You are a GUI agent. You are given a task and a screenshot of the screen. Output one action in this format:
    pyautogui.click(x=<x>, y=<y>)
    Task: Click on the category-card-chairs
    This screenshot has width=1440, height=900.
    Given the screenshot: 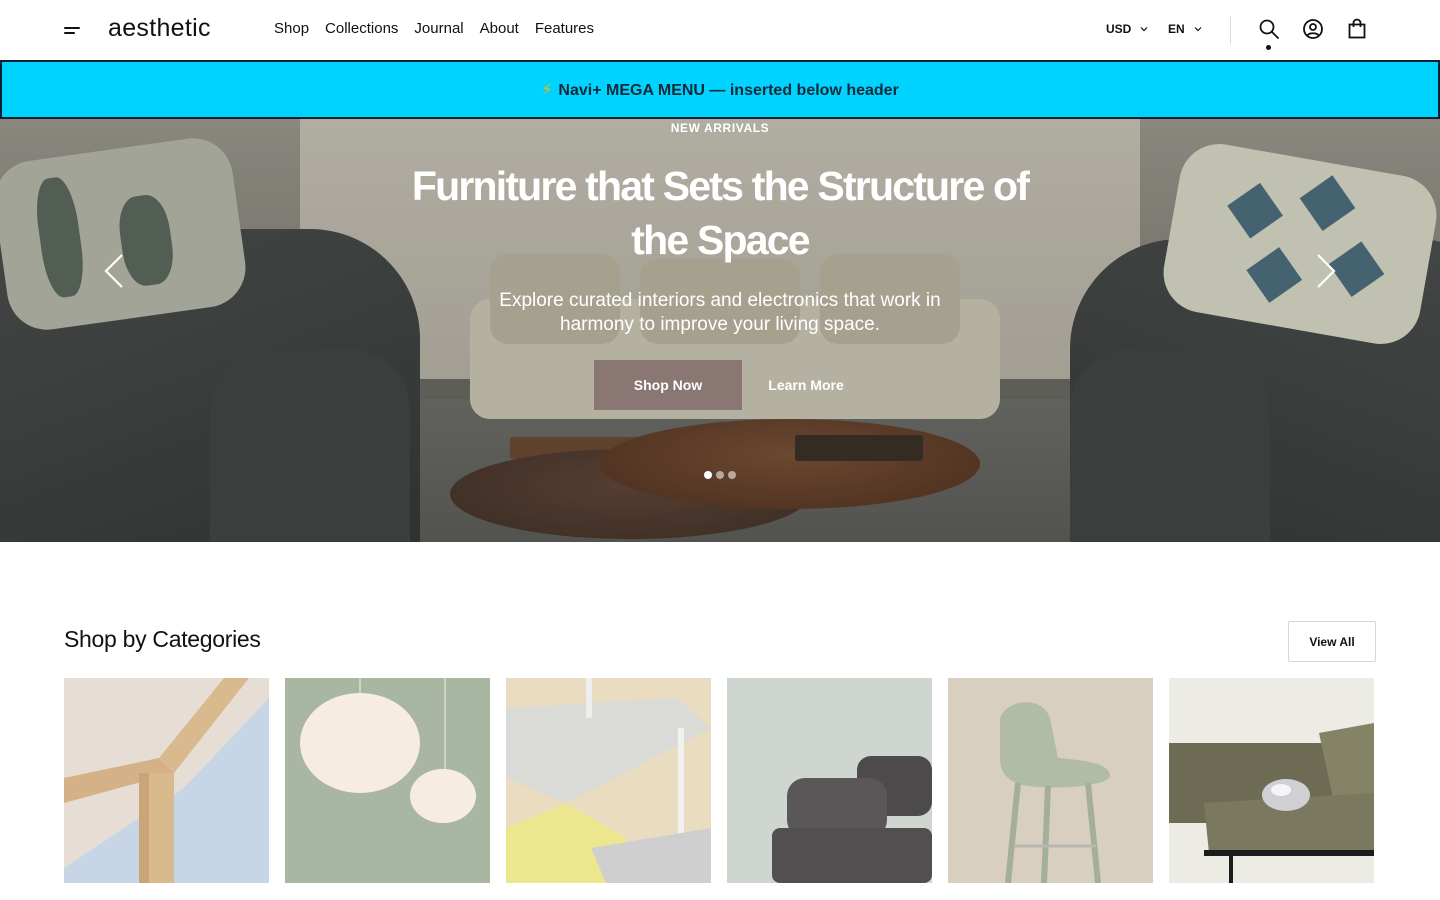 What is the action you would take?
    pyautogui.click(x=1050, y=780)
    